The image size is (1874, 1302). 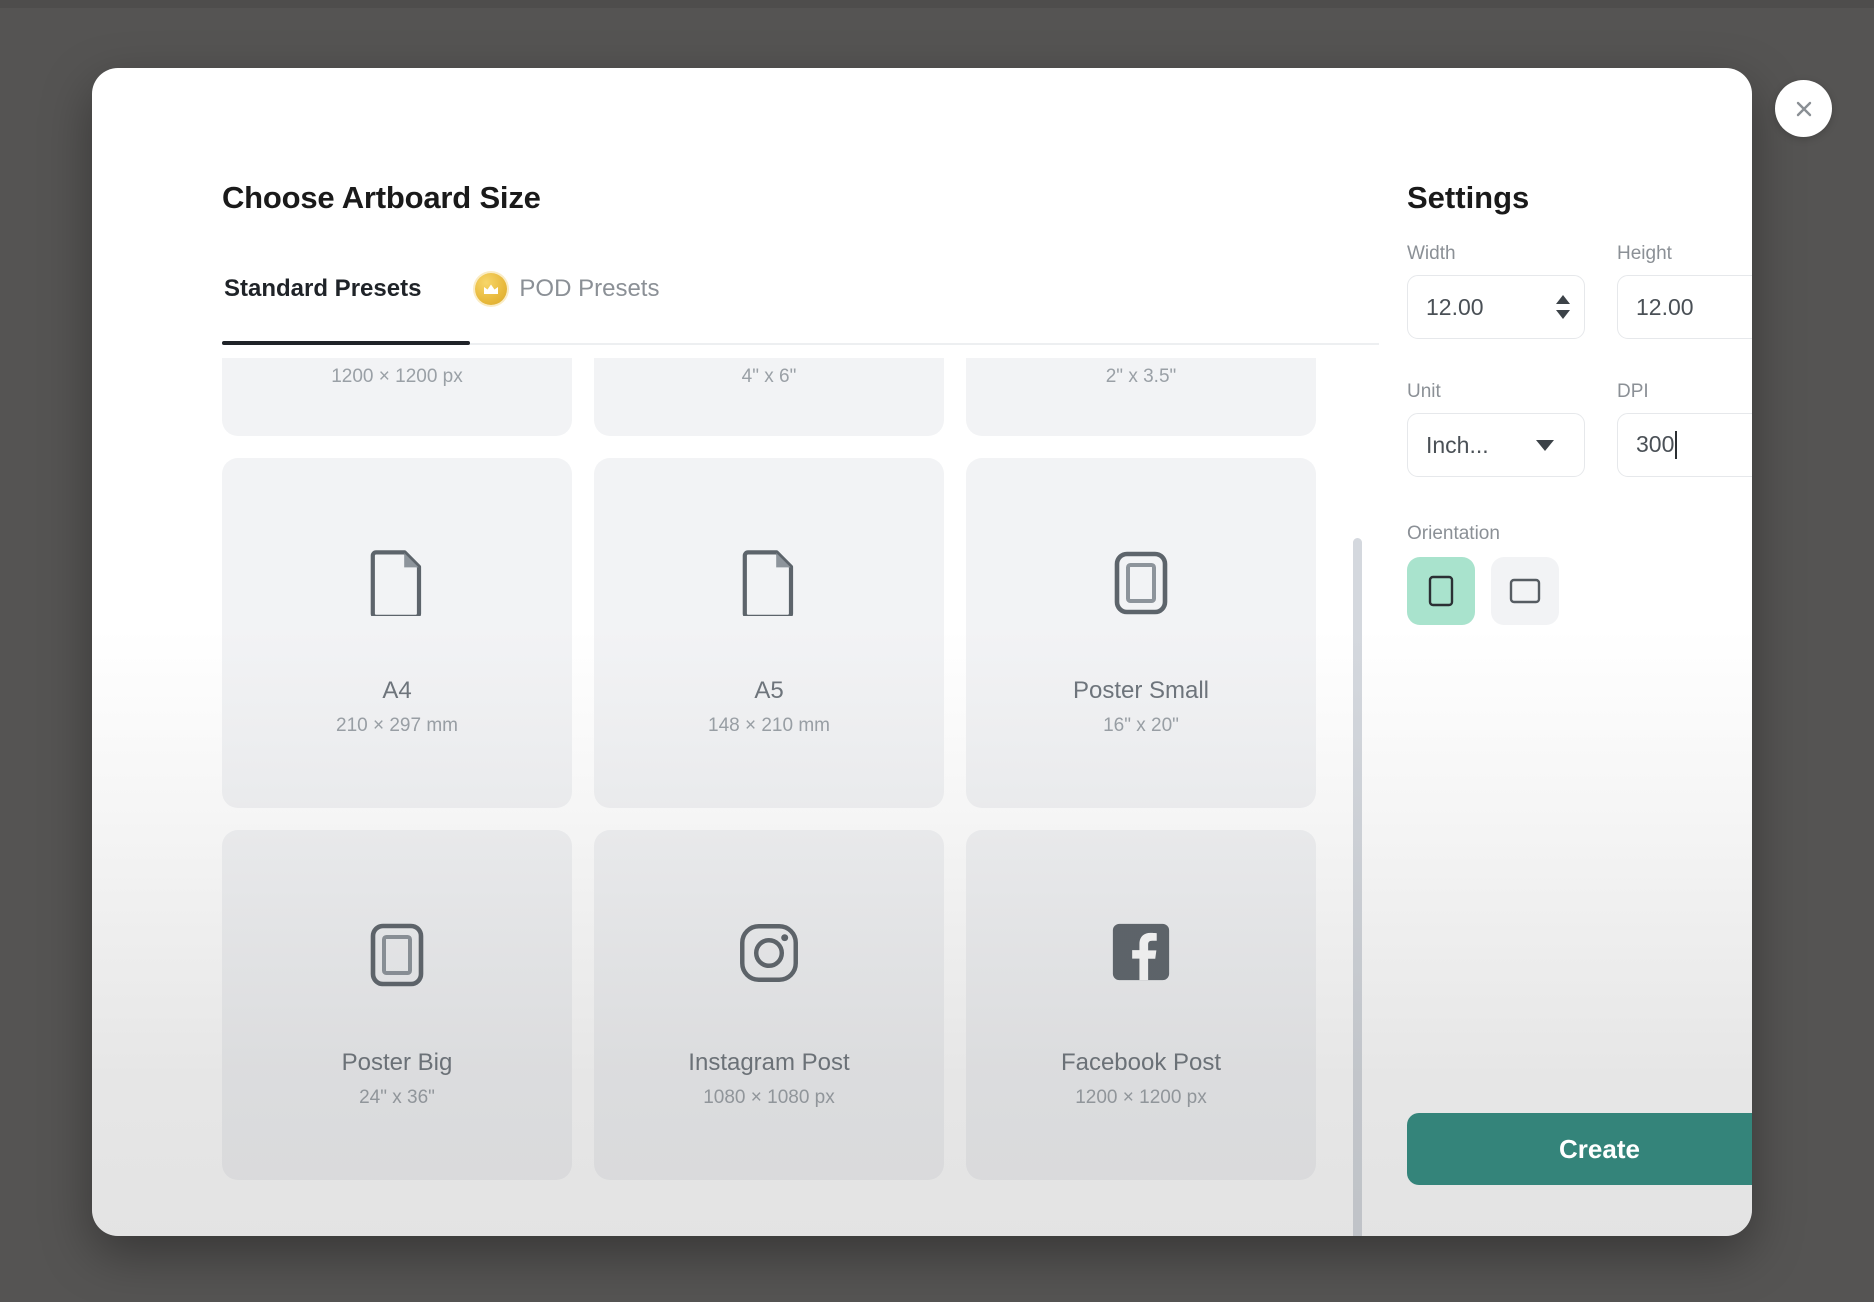 I want to click on crown-icon, so click(x=491, y=289).